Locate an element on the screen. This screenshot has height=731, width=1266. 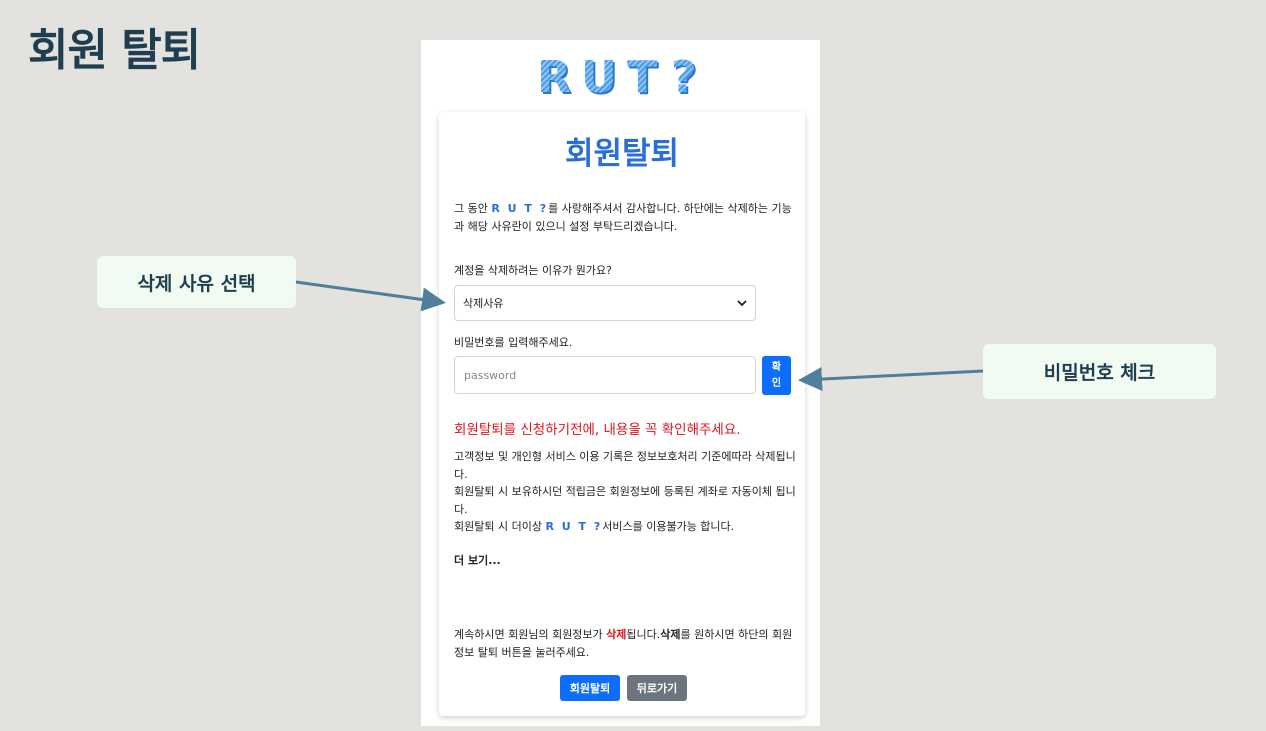
arrow-to-confirm is located at coordinates (891, 379).